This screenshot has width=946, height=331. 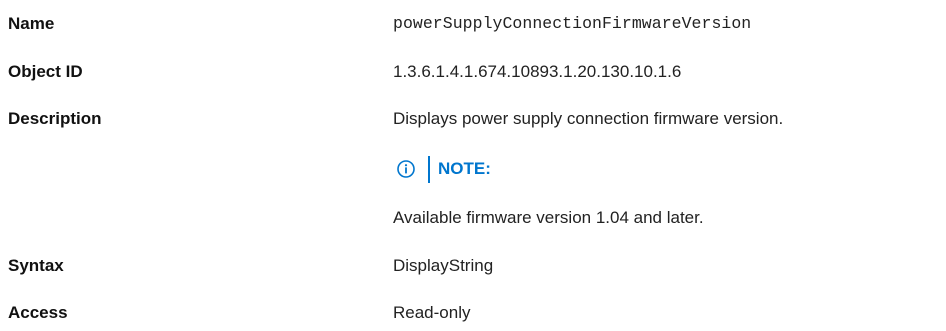 I want to click on name-value: powerSupplyConnectionFirmwareVersion, so click(x=572, y=23).